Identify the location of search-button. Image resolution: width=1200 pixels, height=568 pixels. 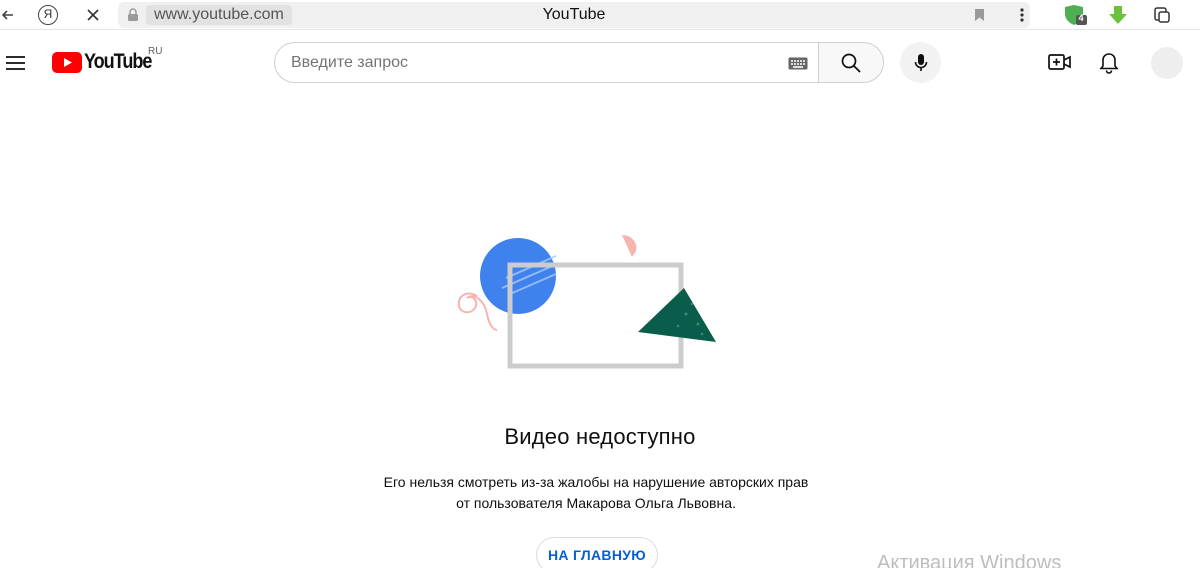
(851, 62).